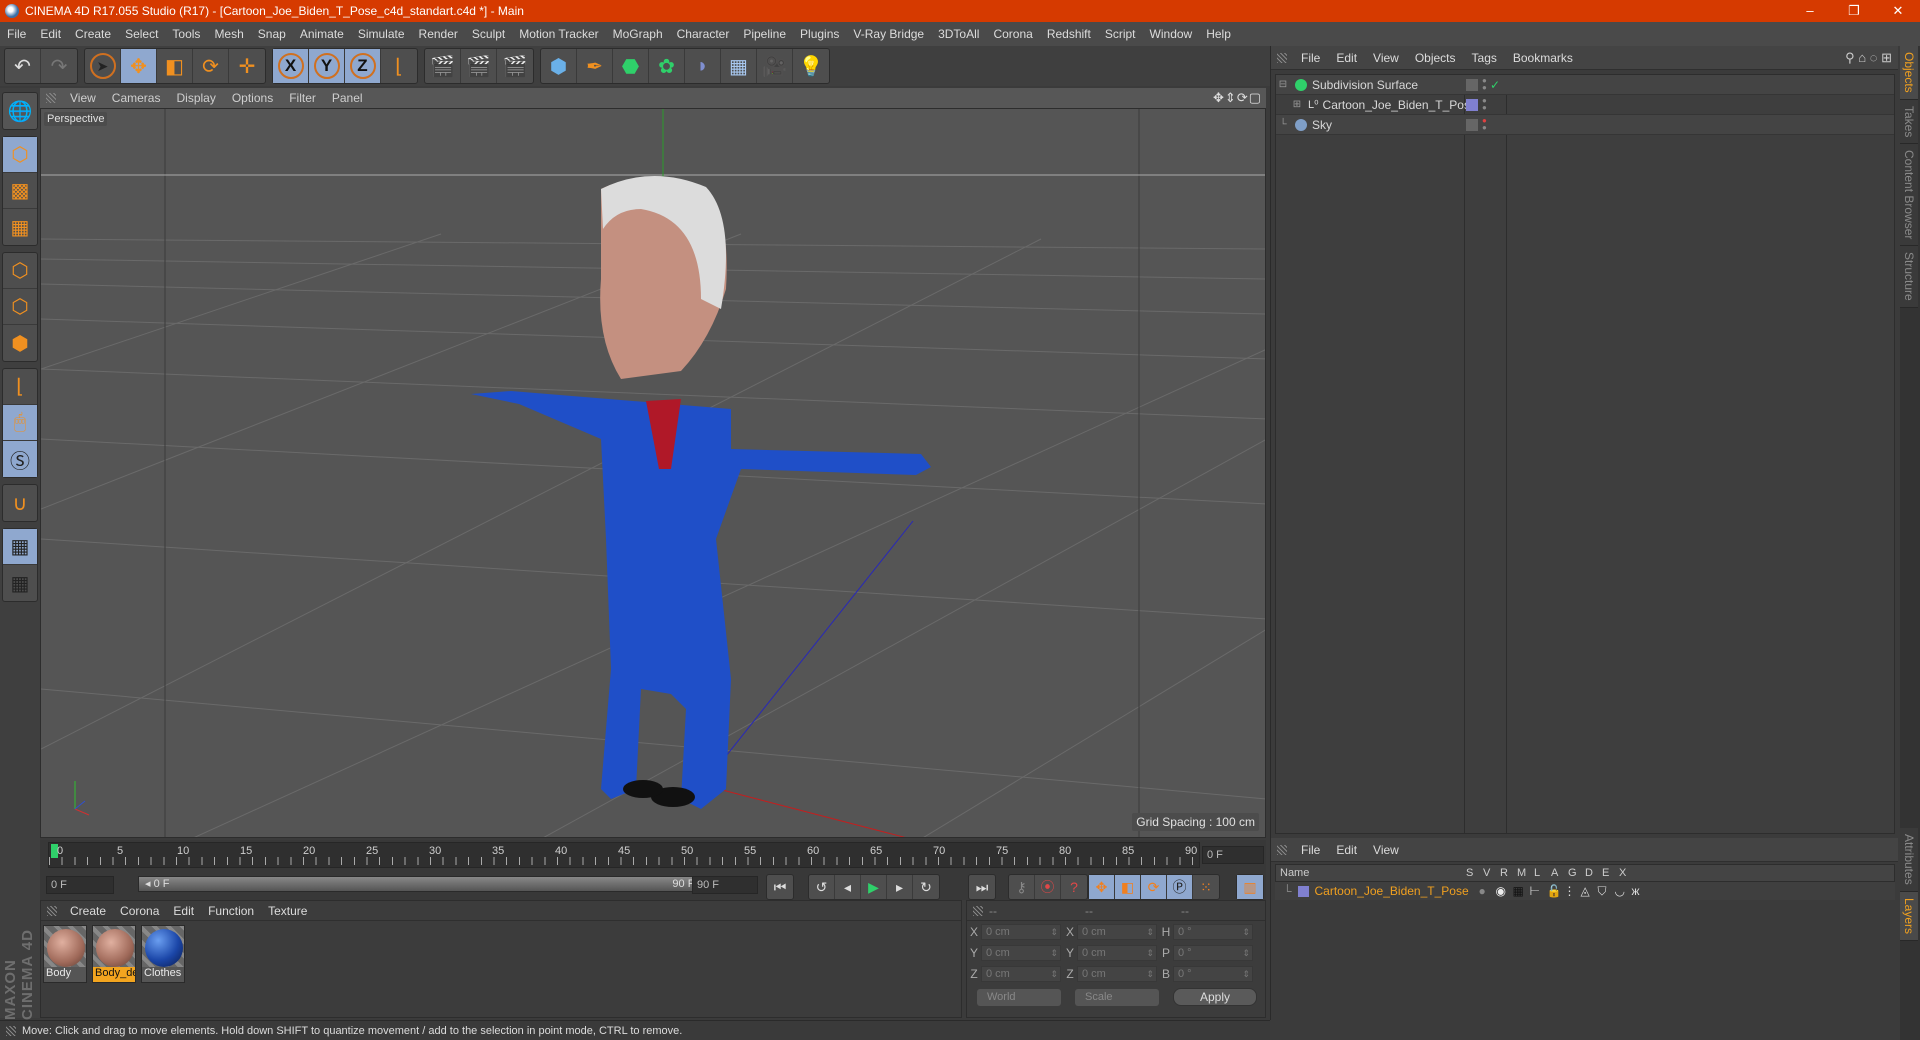 The image size is (1920, 1040). Describe the element at coordinates (595, 66) in the screenshot. I see `pen-spline-button: ✒` at that location.